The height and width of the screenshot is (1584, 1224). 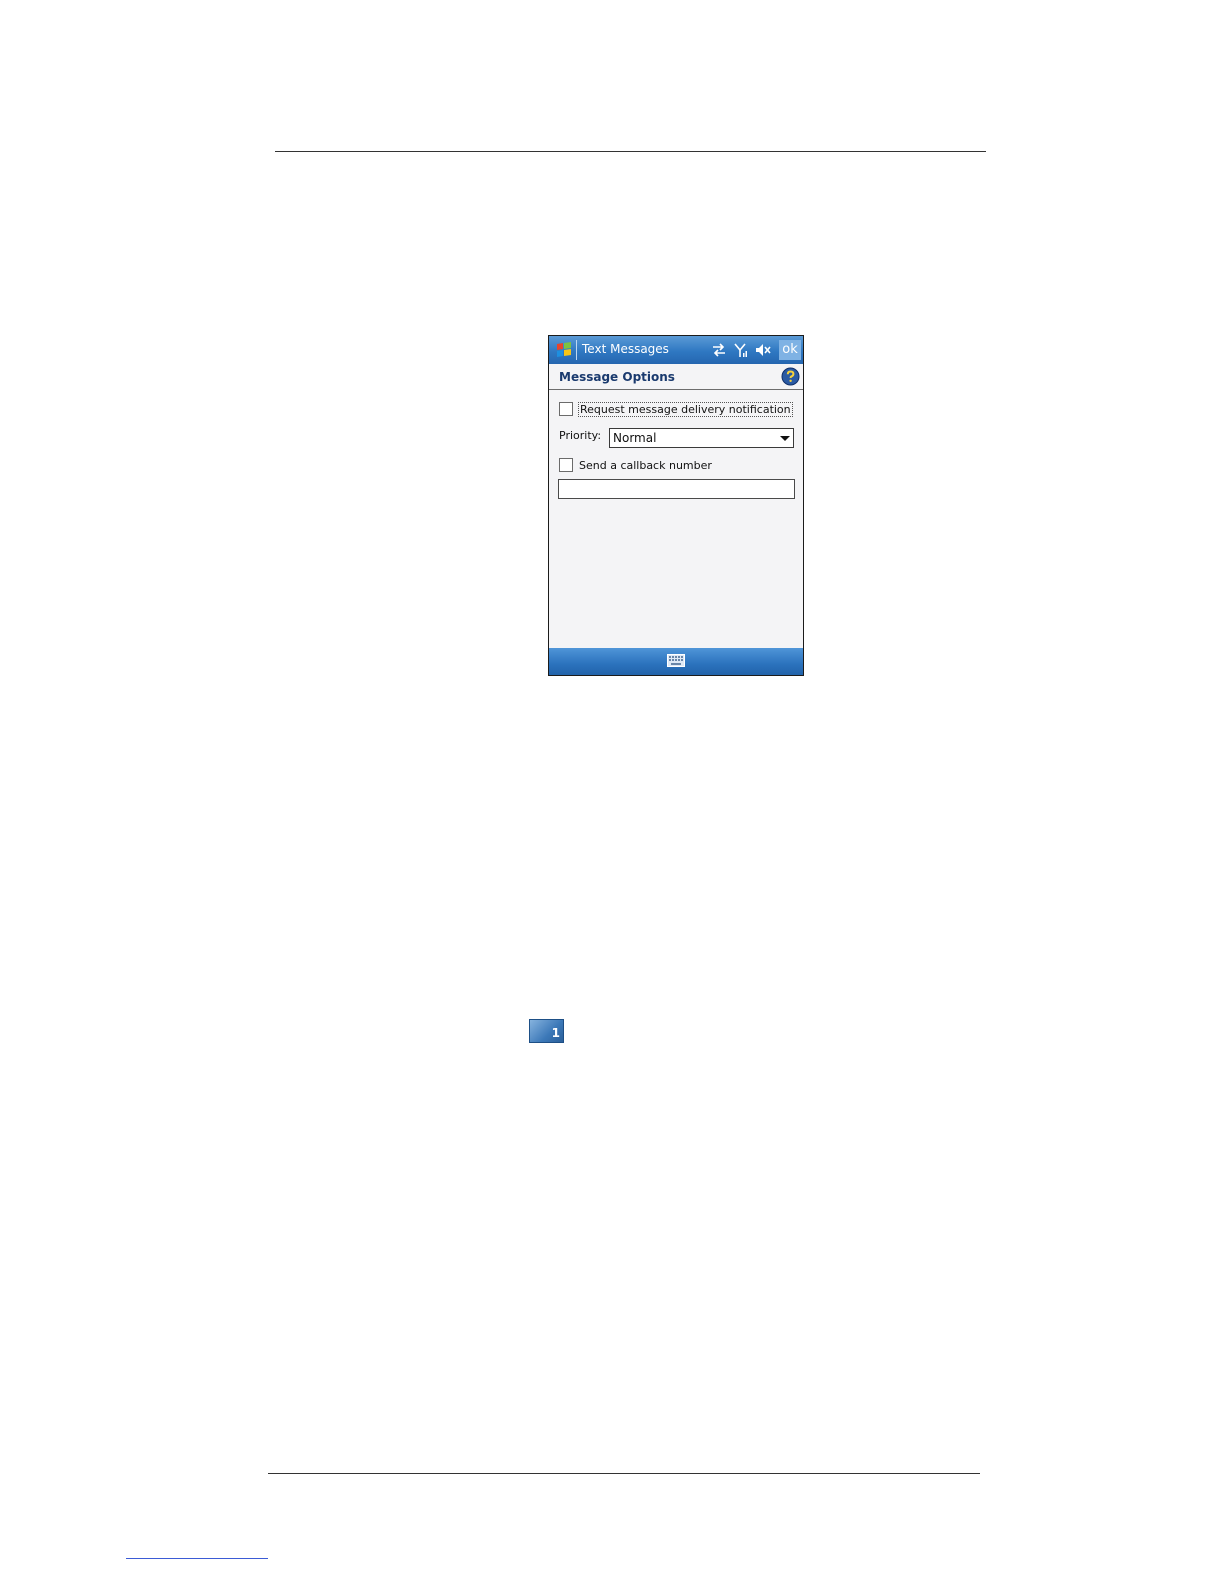 I want to click on page-number: 1, so click(x=555, y=1033).